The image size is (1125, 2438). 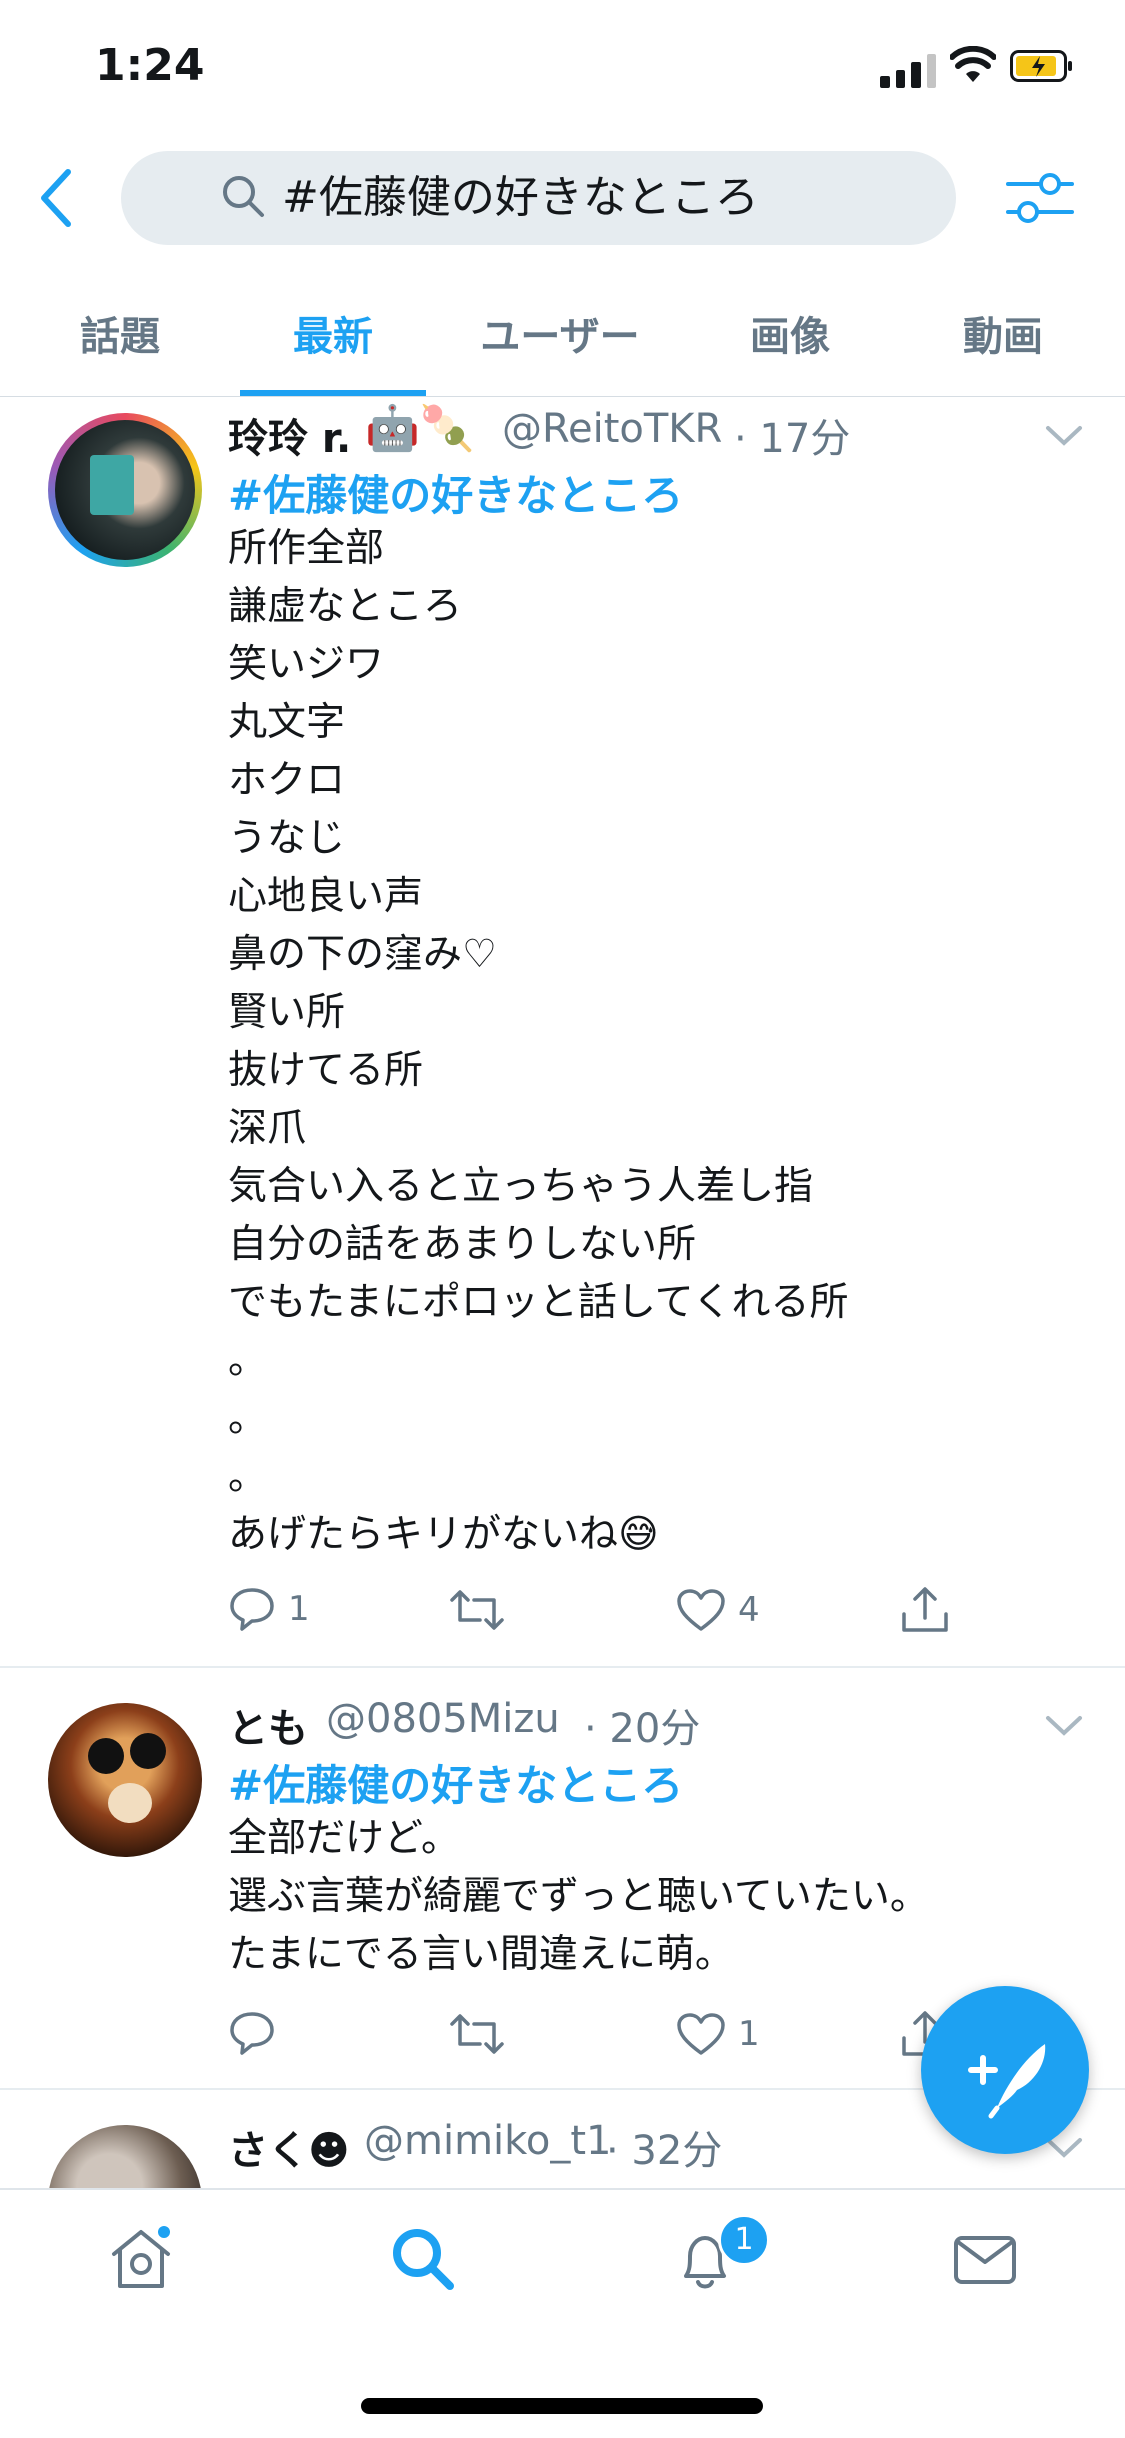 I want to click on tweet-line: でもたまにポロッと話してくれる所, so click(x=538, y=1302).